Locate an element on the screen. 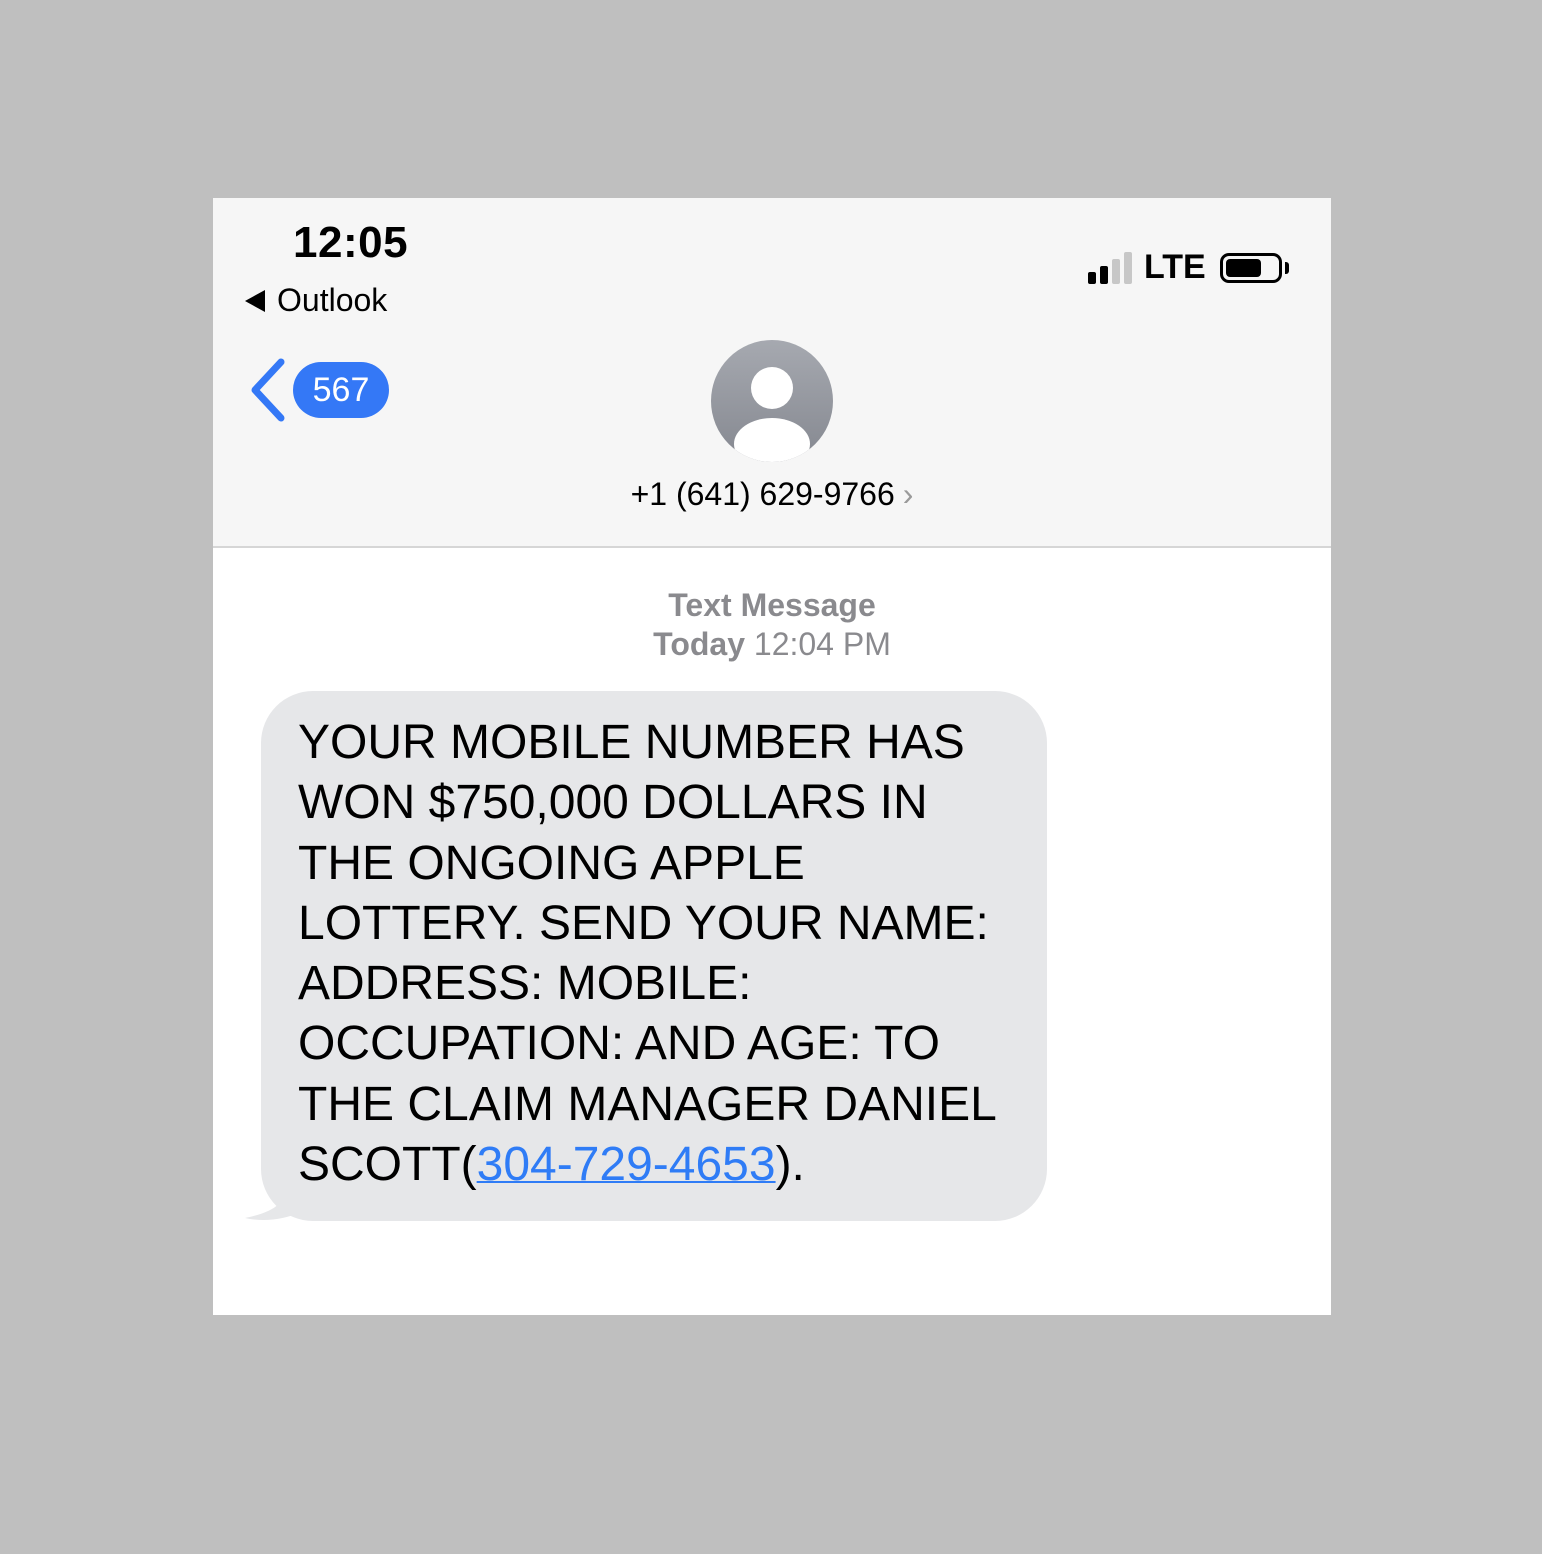 The height and width of the screenshot is (1554, 1542). network-type: LTE is located at coordinates (1175, 267).